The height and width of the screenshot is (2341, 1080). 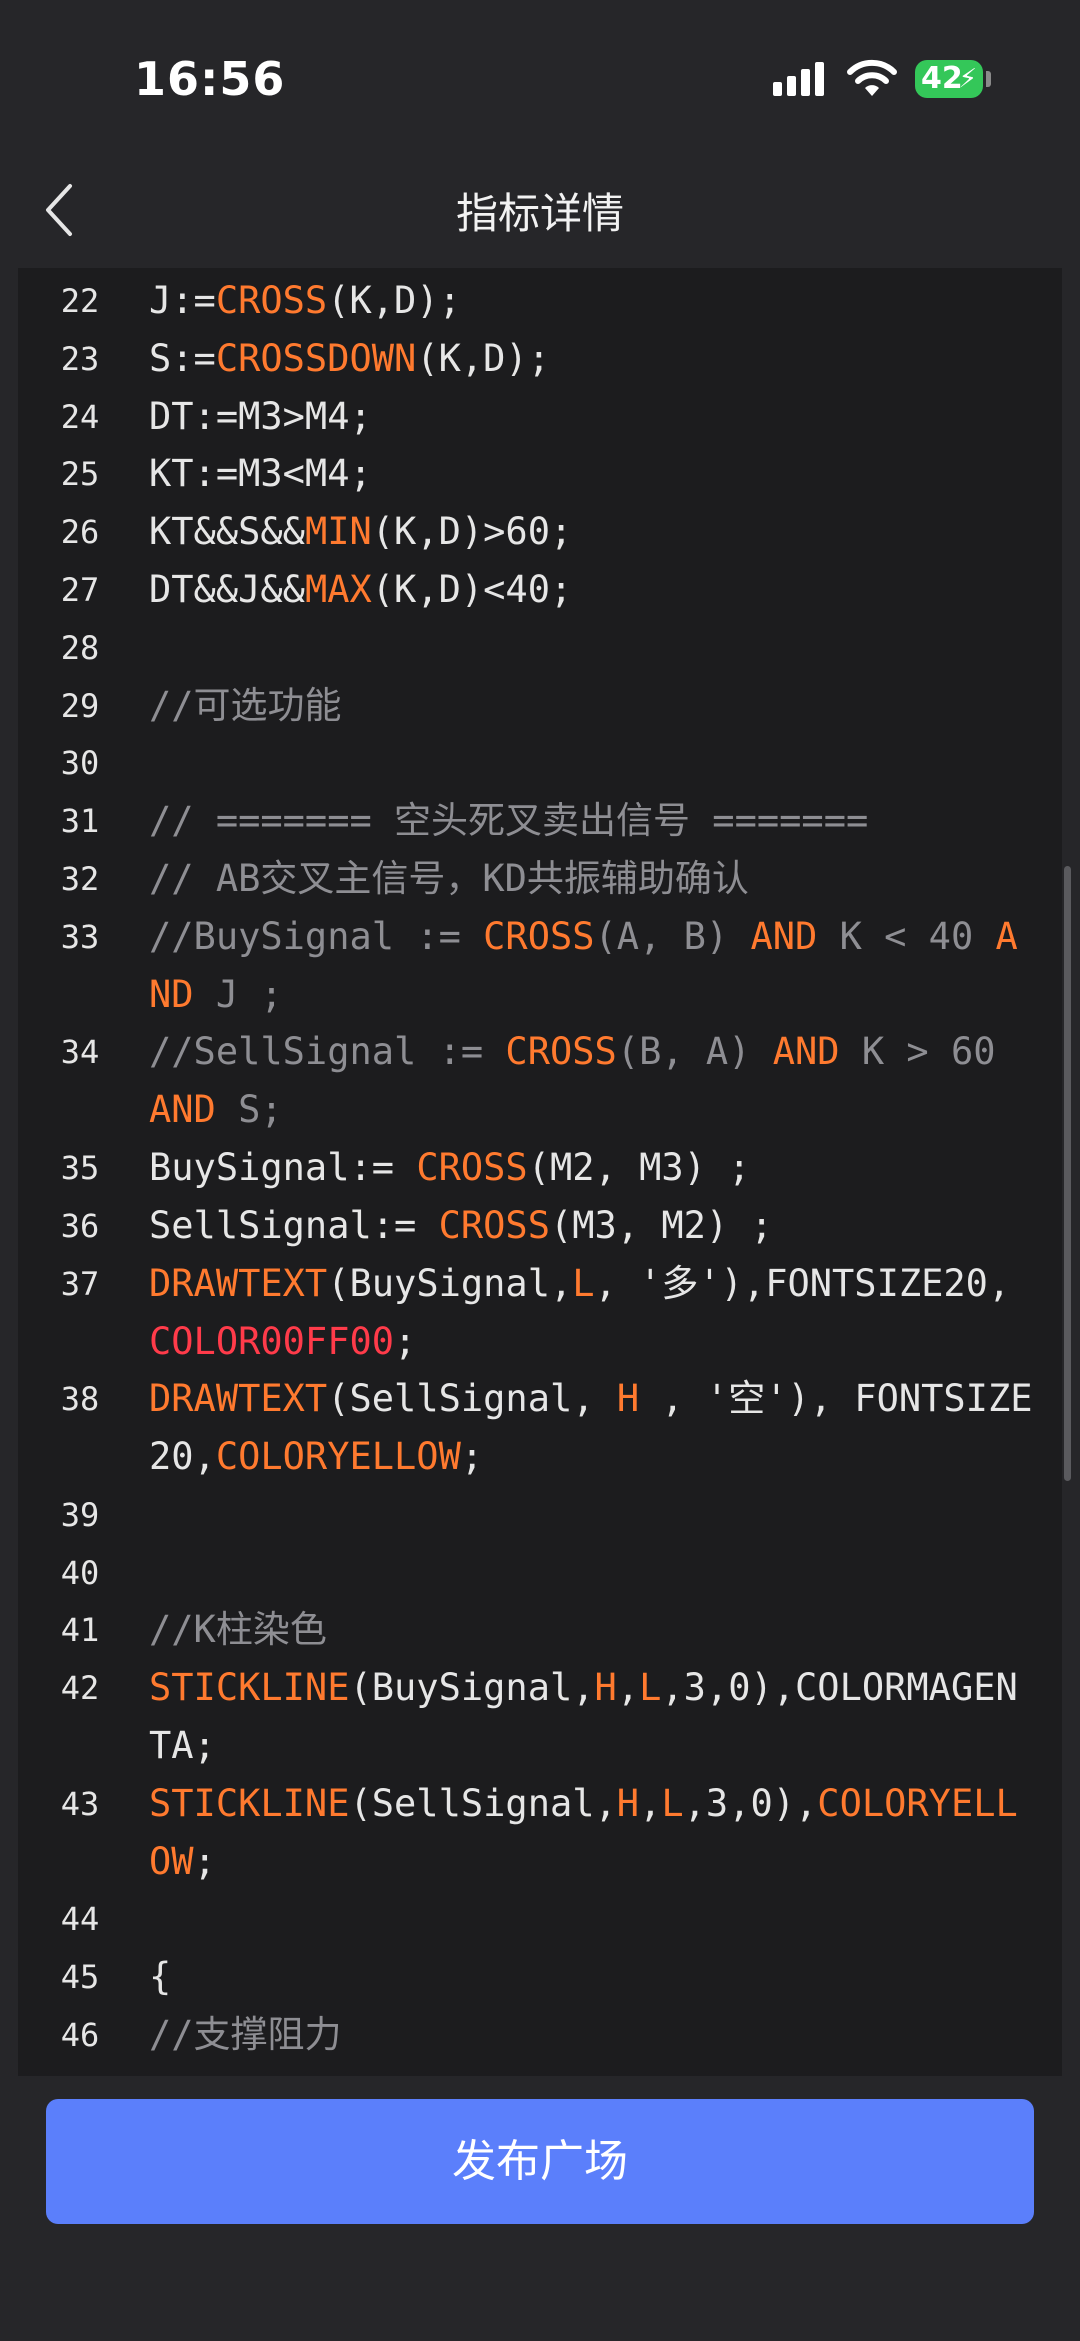 What do you see at coordinates (813, 1283) in the screenshot?
I see `code-text: , '多'),FONTSIZE20,` at bounding box center [813, 1283].